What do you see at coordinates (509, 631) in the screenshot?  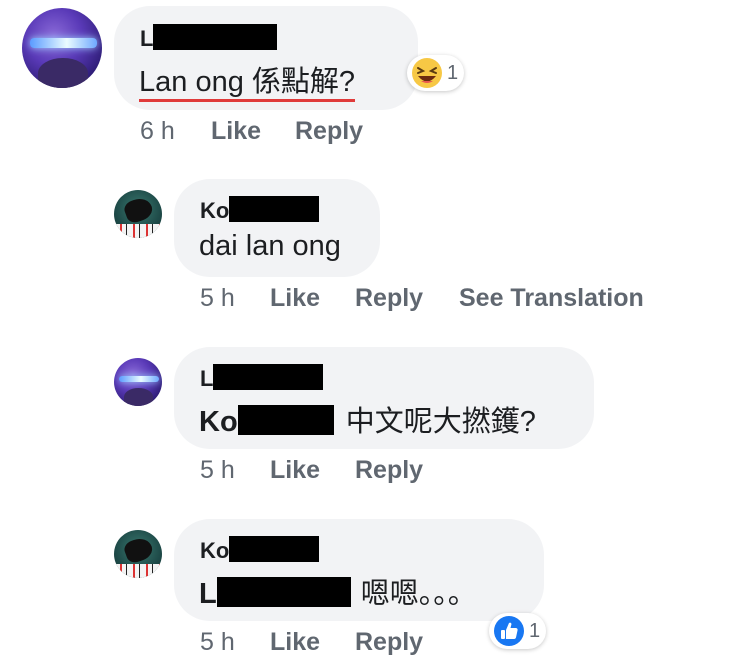 I see `like-icon` at bounding box center [509, 631].